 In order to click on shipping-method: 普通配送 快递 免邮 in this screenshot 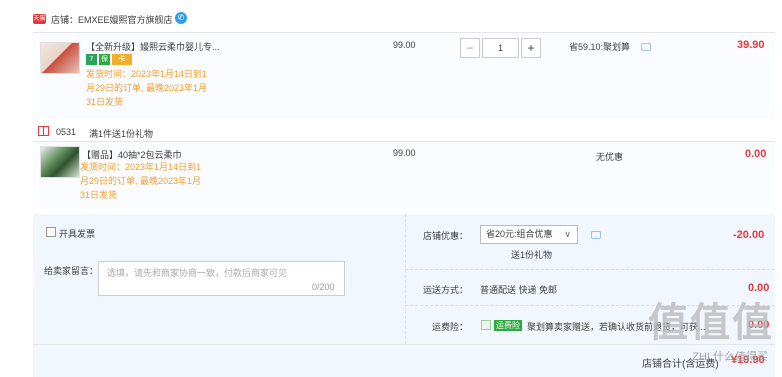, I will do `click(519, 290)`.